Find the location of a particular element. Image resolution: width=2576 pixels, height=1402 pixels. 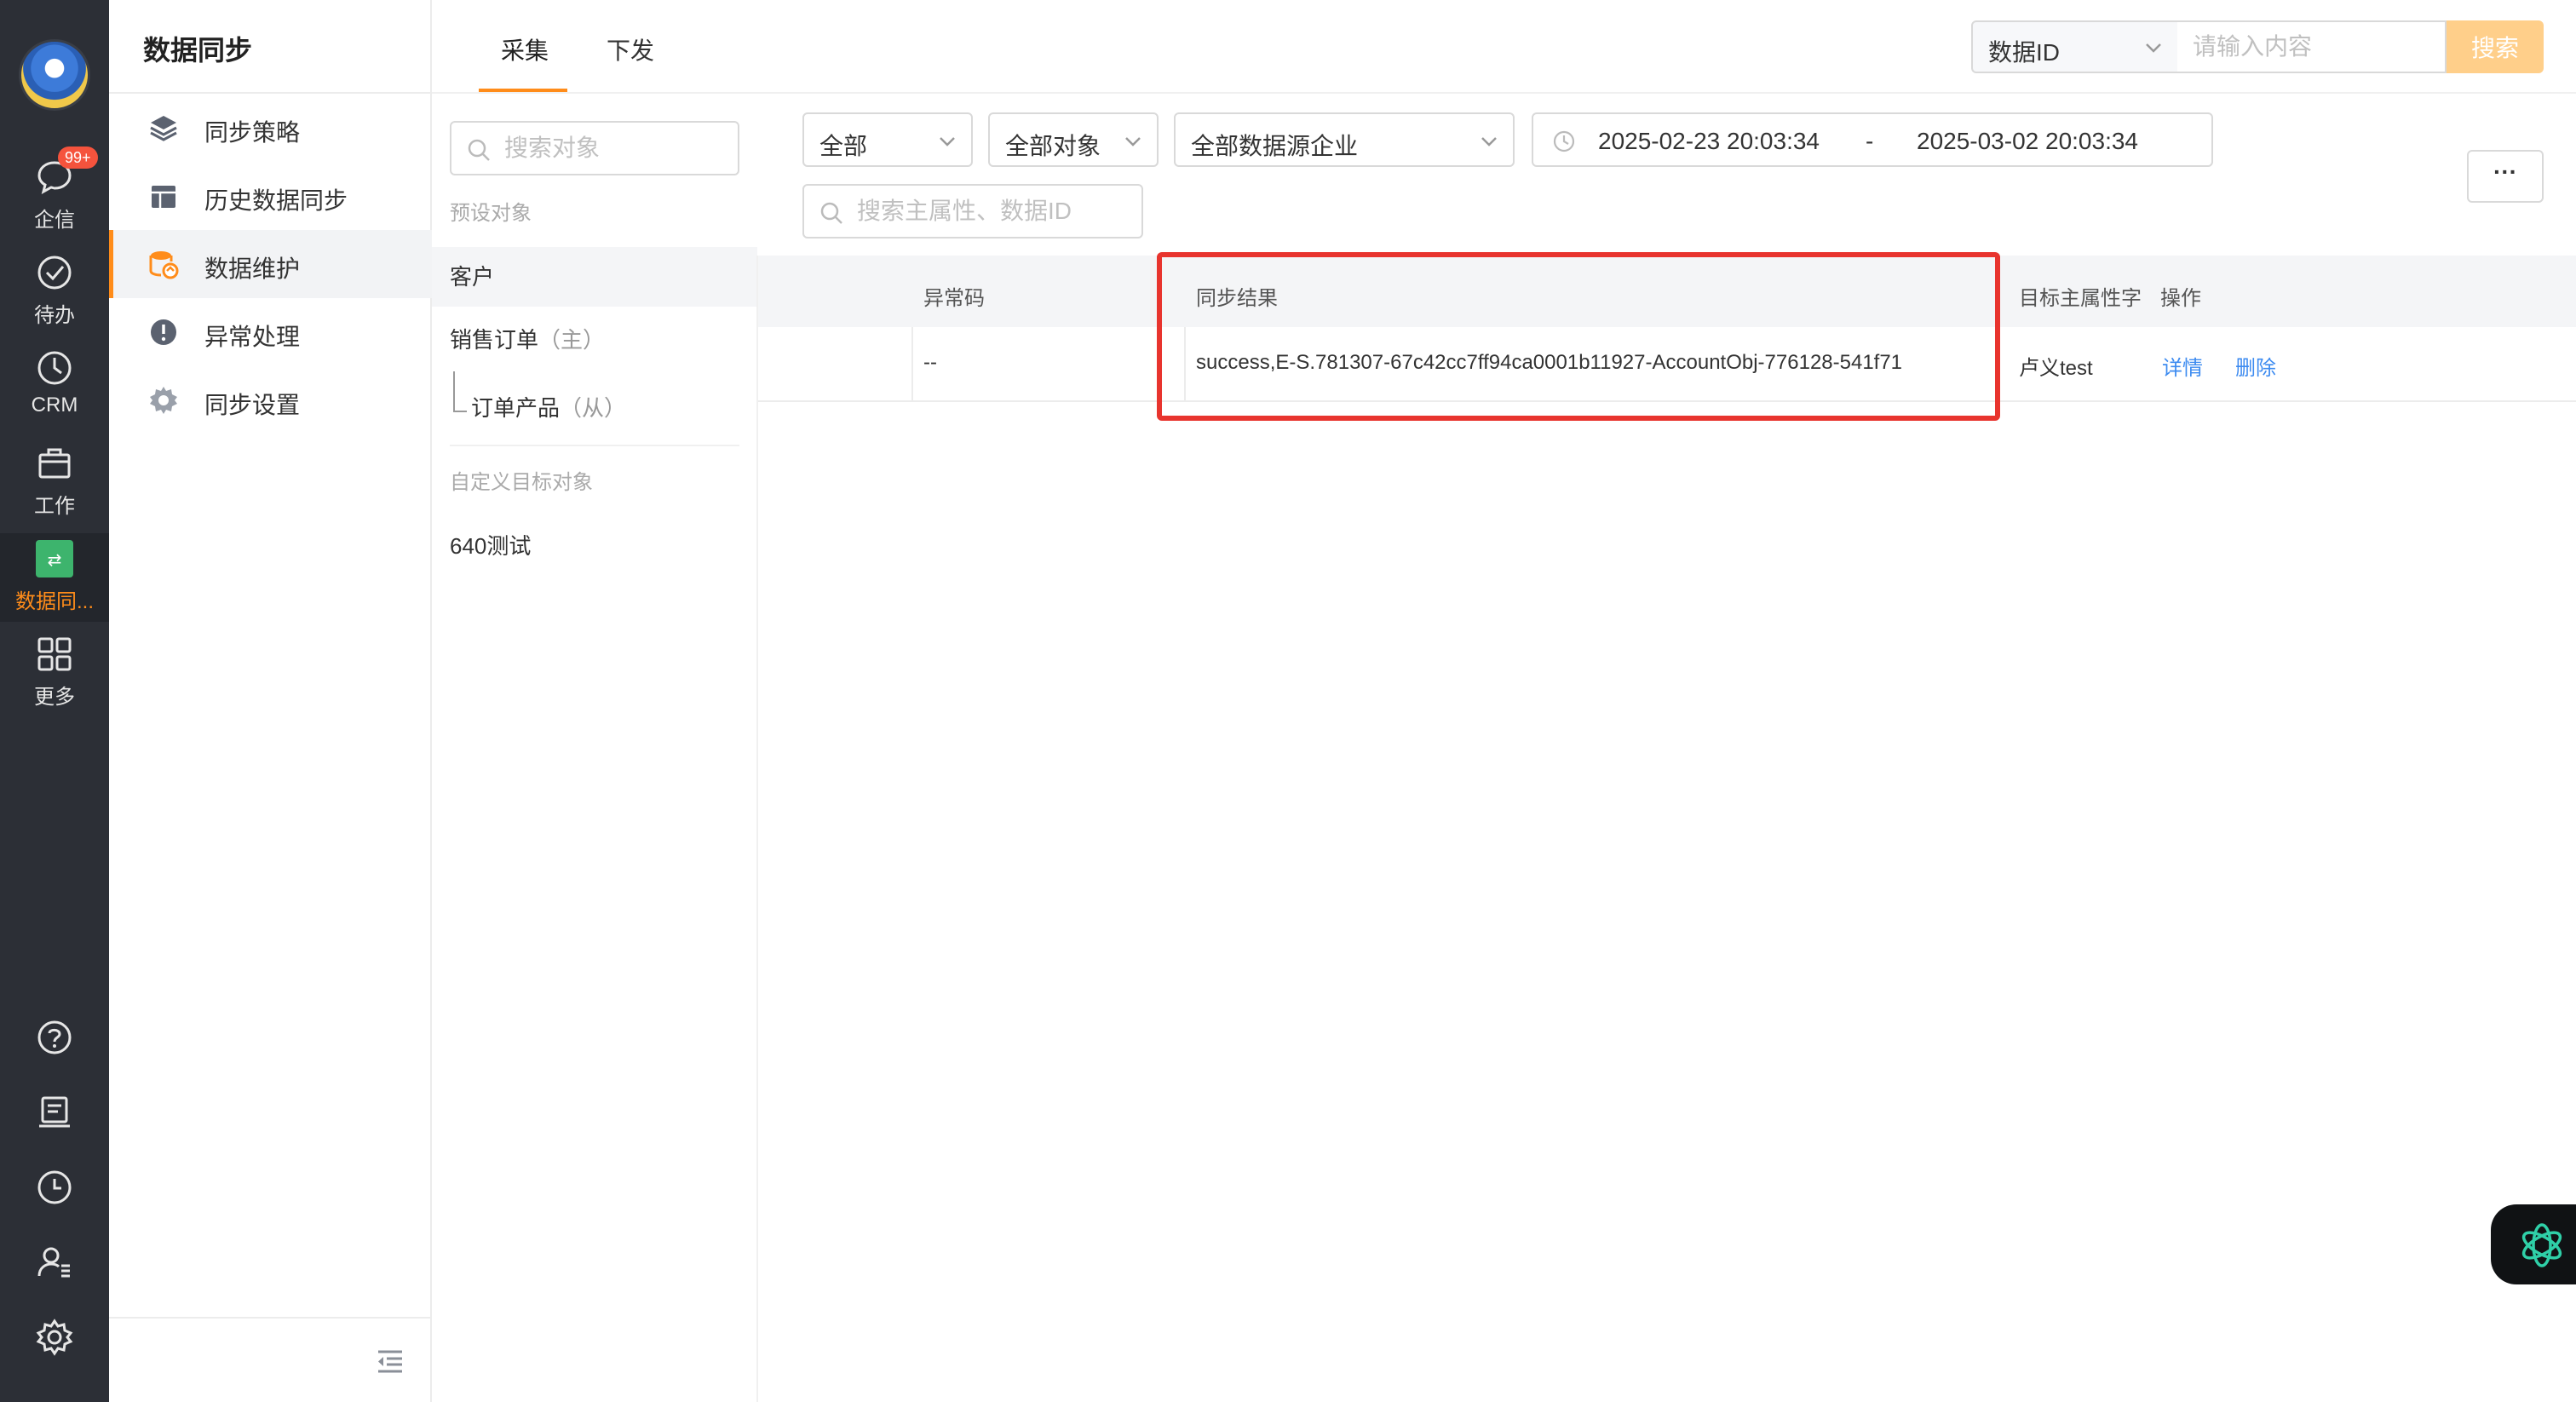

search-field-select: 数据ID is located at coordinates (2075, 46).